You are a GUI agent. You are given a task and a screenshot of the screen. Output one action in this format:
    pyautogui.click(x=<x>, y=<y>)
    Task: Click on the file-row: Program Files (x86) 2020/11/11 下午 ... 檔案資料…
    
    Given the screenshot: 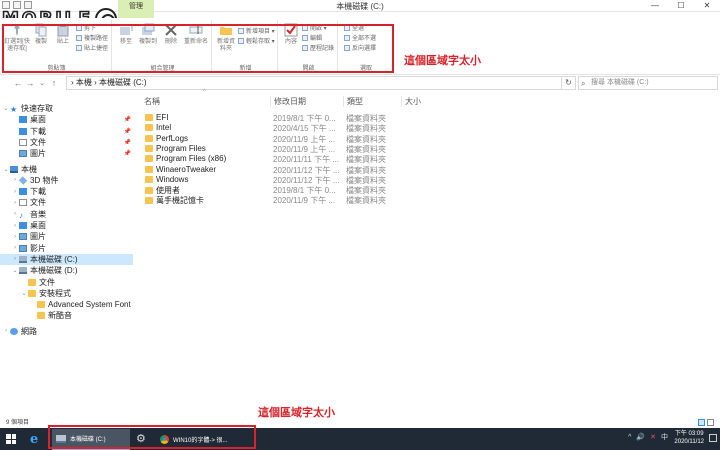 What is the action you would take?
    pyautogui.click(x=351, y=159)
    